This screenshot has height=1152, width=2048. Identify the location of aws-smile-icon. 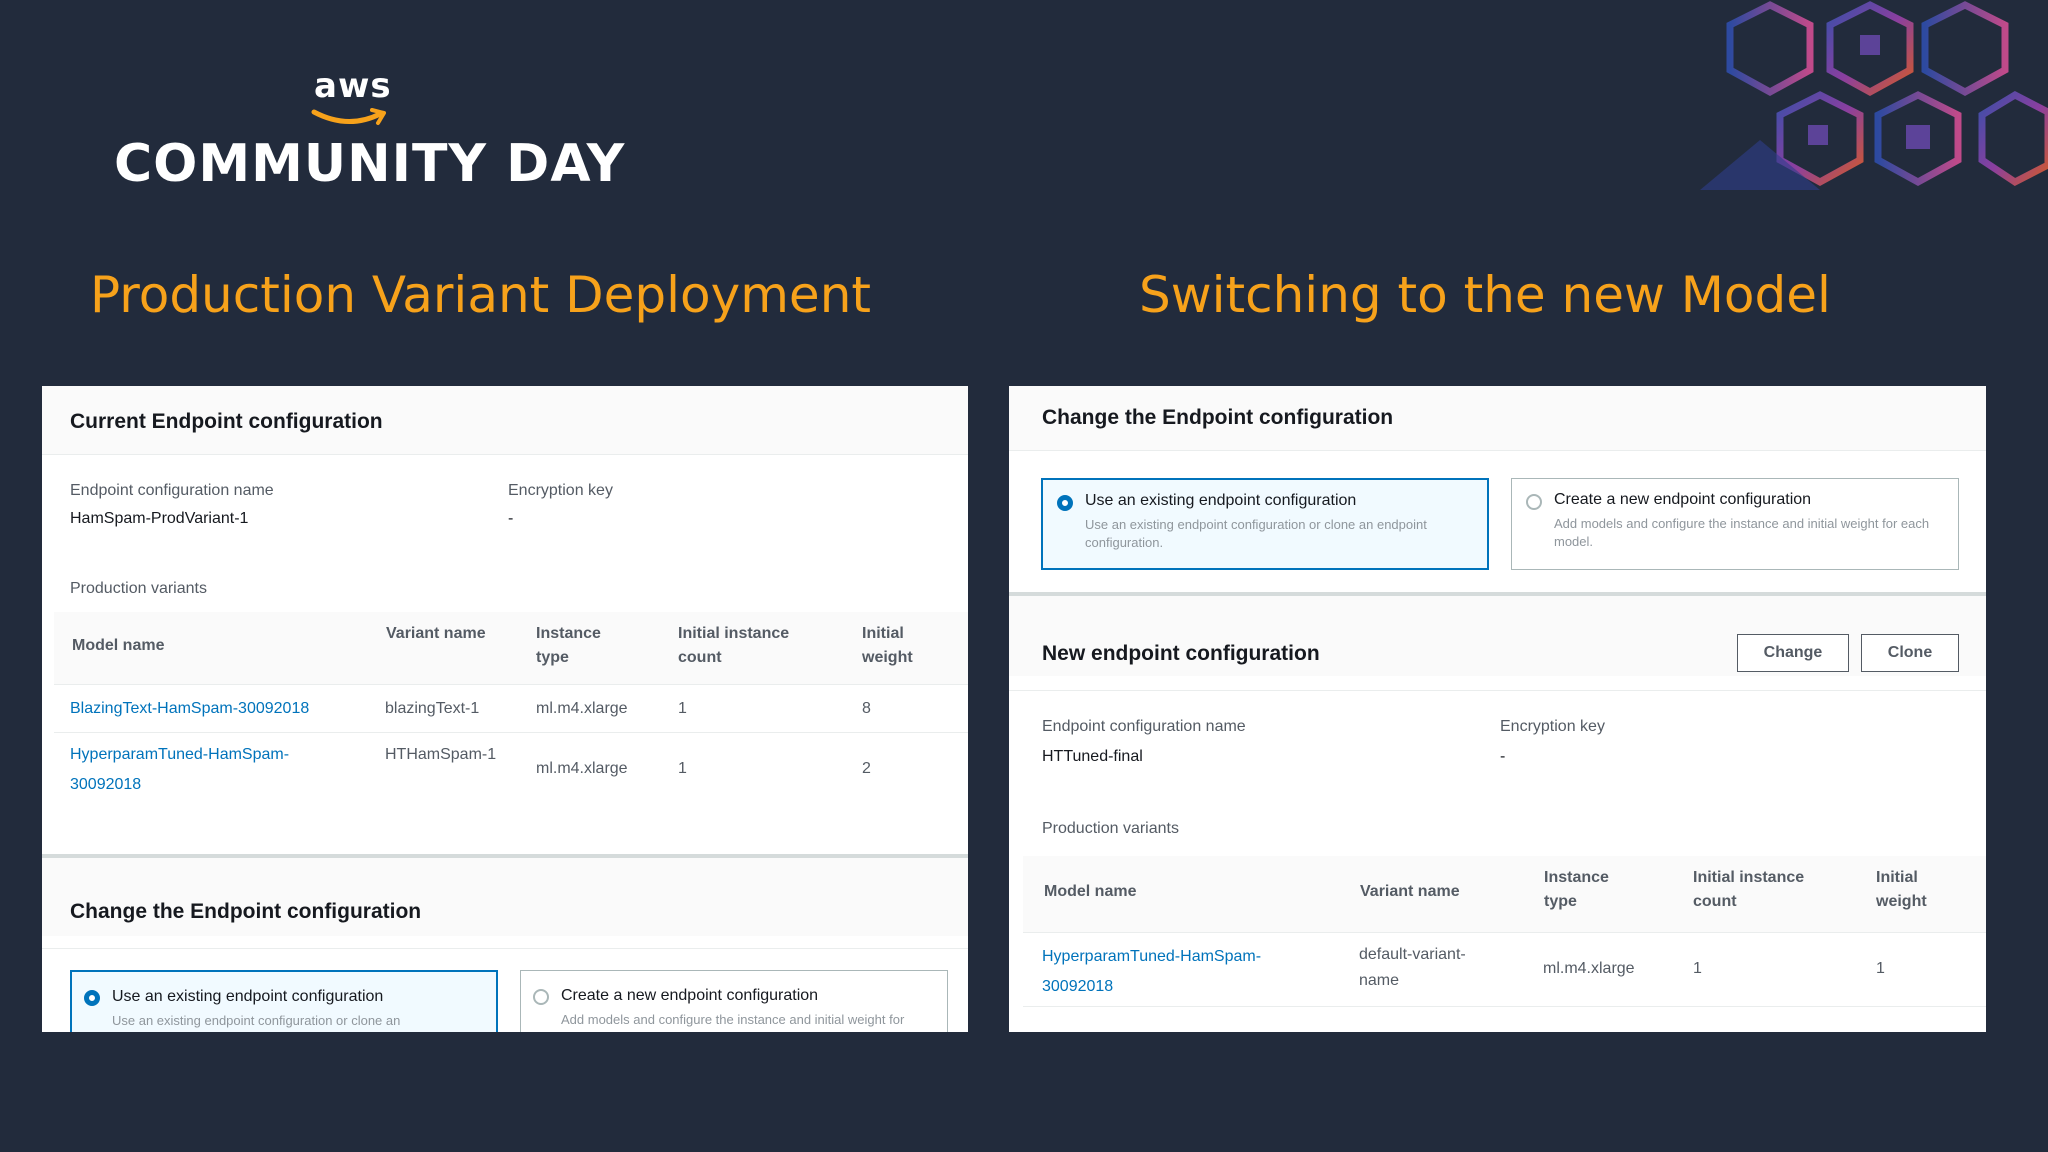
(348, 116).